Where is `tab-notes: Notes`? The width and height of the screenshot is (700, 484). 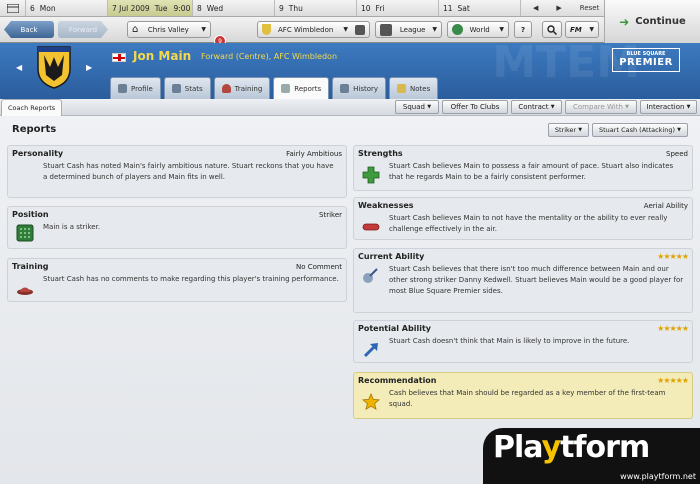
tab-notes: Notes is located at coordinates (414, 88).